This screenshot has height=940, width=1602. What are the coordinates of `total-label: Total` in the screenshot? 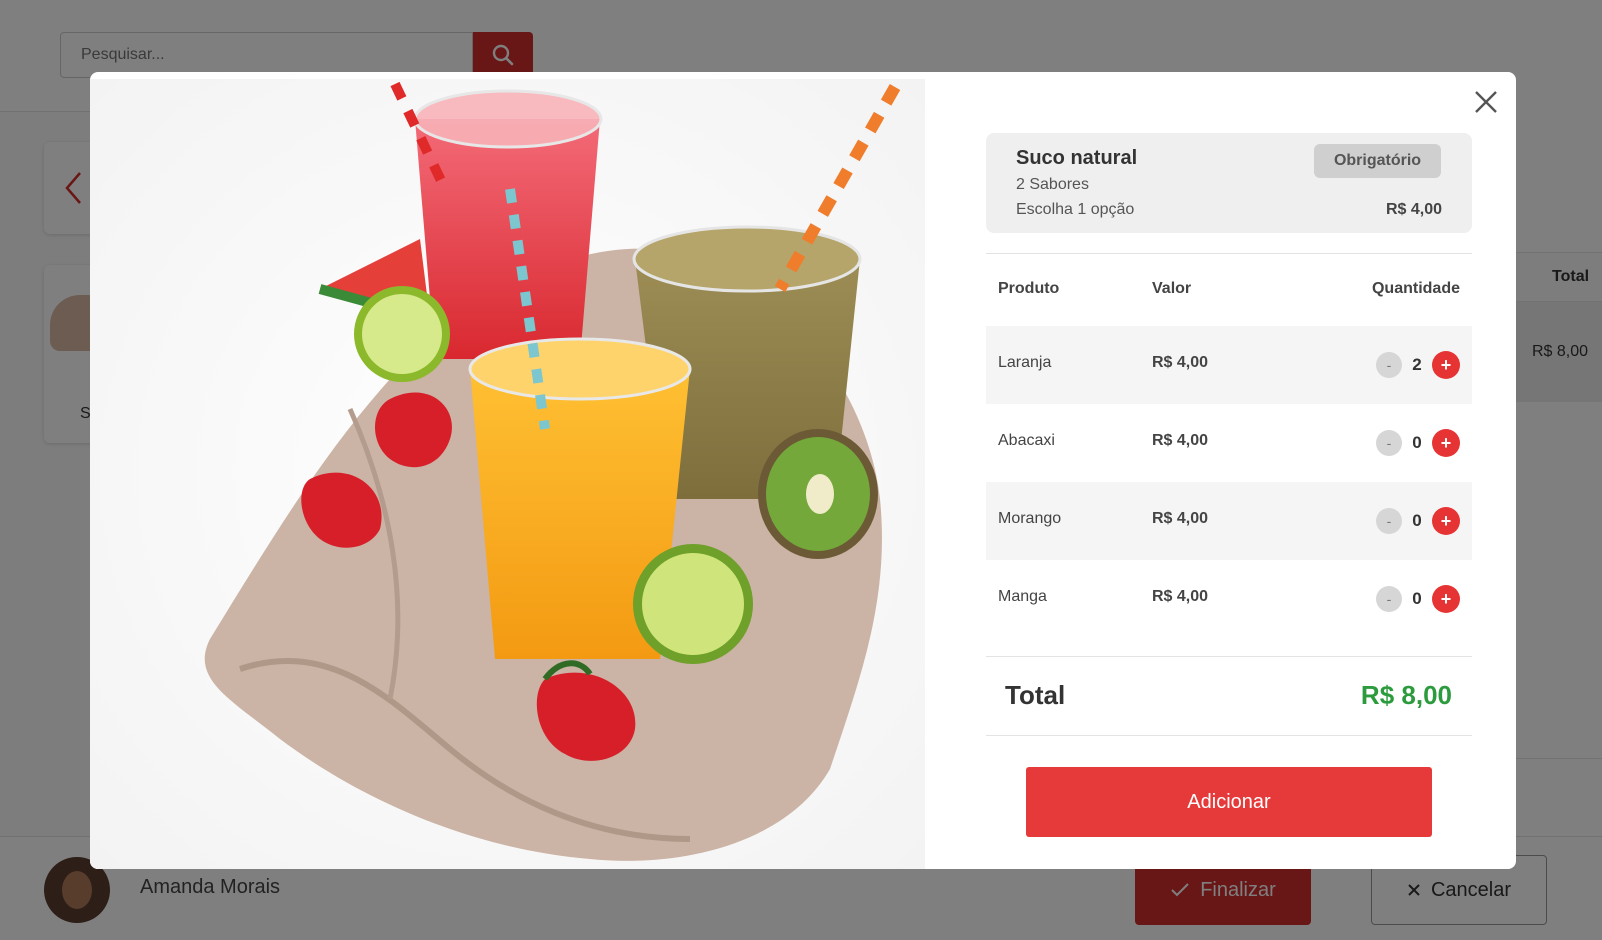 It's located at (1035, 695).